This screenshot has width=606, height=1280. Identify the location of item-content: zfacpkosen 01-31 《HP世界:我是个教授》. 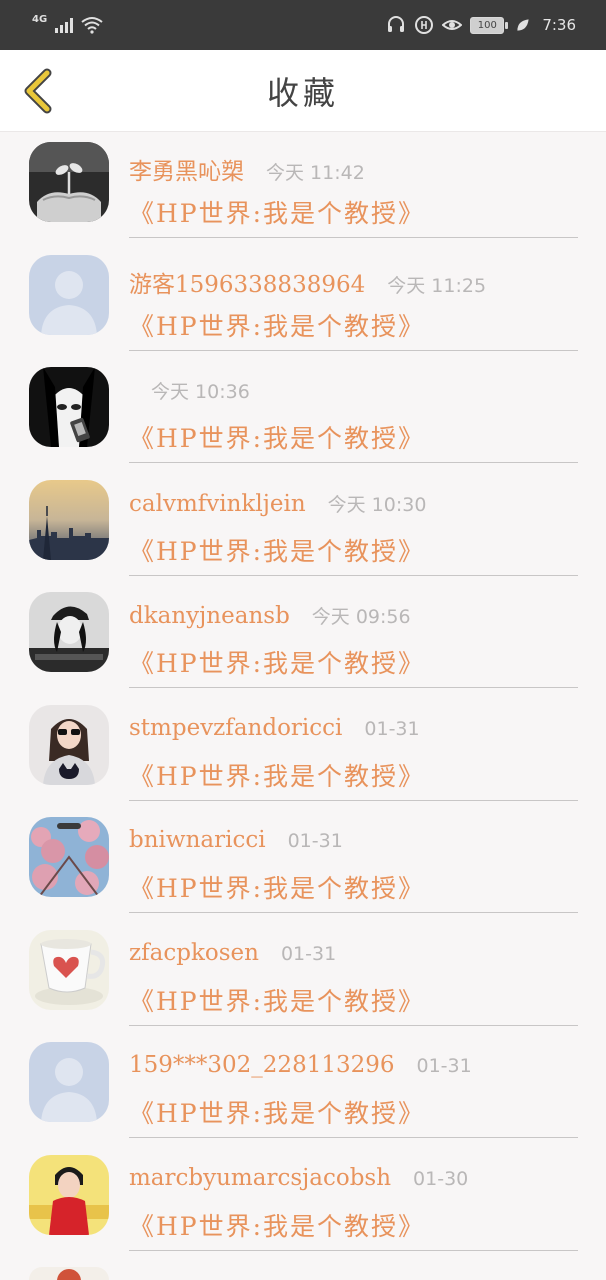
(353, 983).